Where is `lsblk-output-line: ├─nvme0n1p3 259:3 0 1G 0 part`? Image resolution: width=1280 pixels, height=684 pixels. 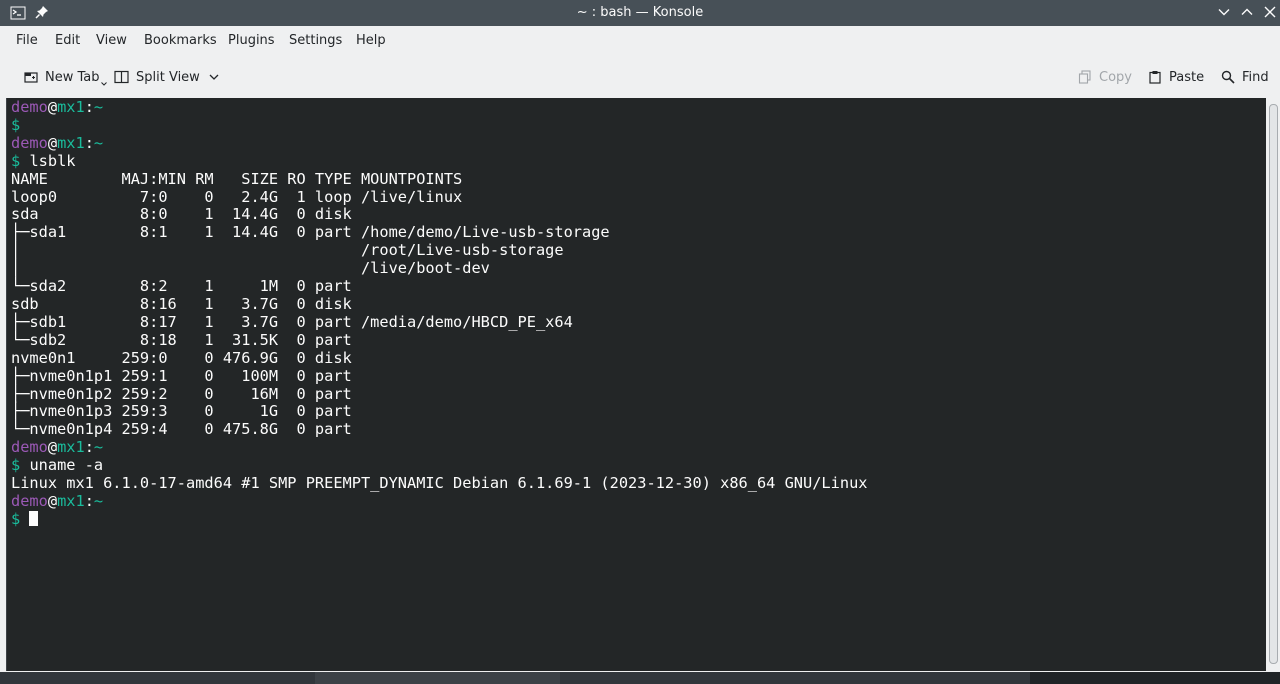
lsblk-output-line: ├─nvme0n1p3 259:3 0 1G 0 part is located at coordinates (181, 411).